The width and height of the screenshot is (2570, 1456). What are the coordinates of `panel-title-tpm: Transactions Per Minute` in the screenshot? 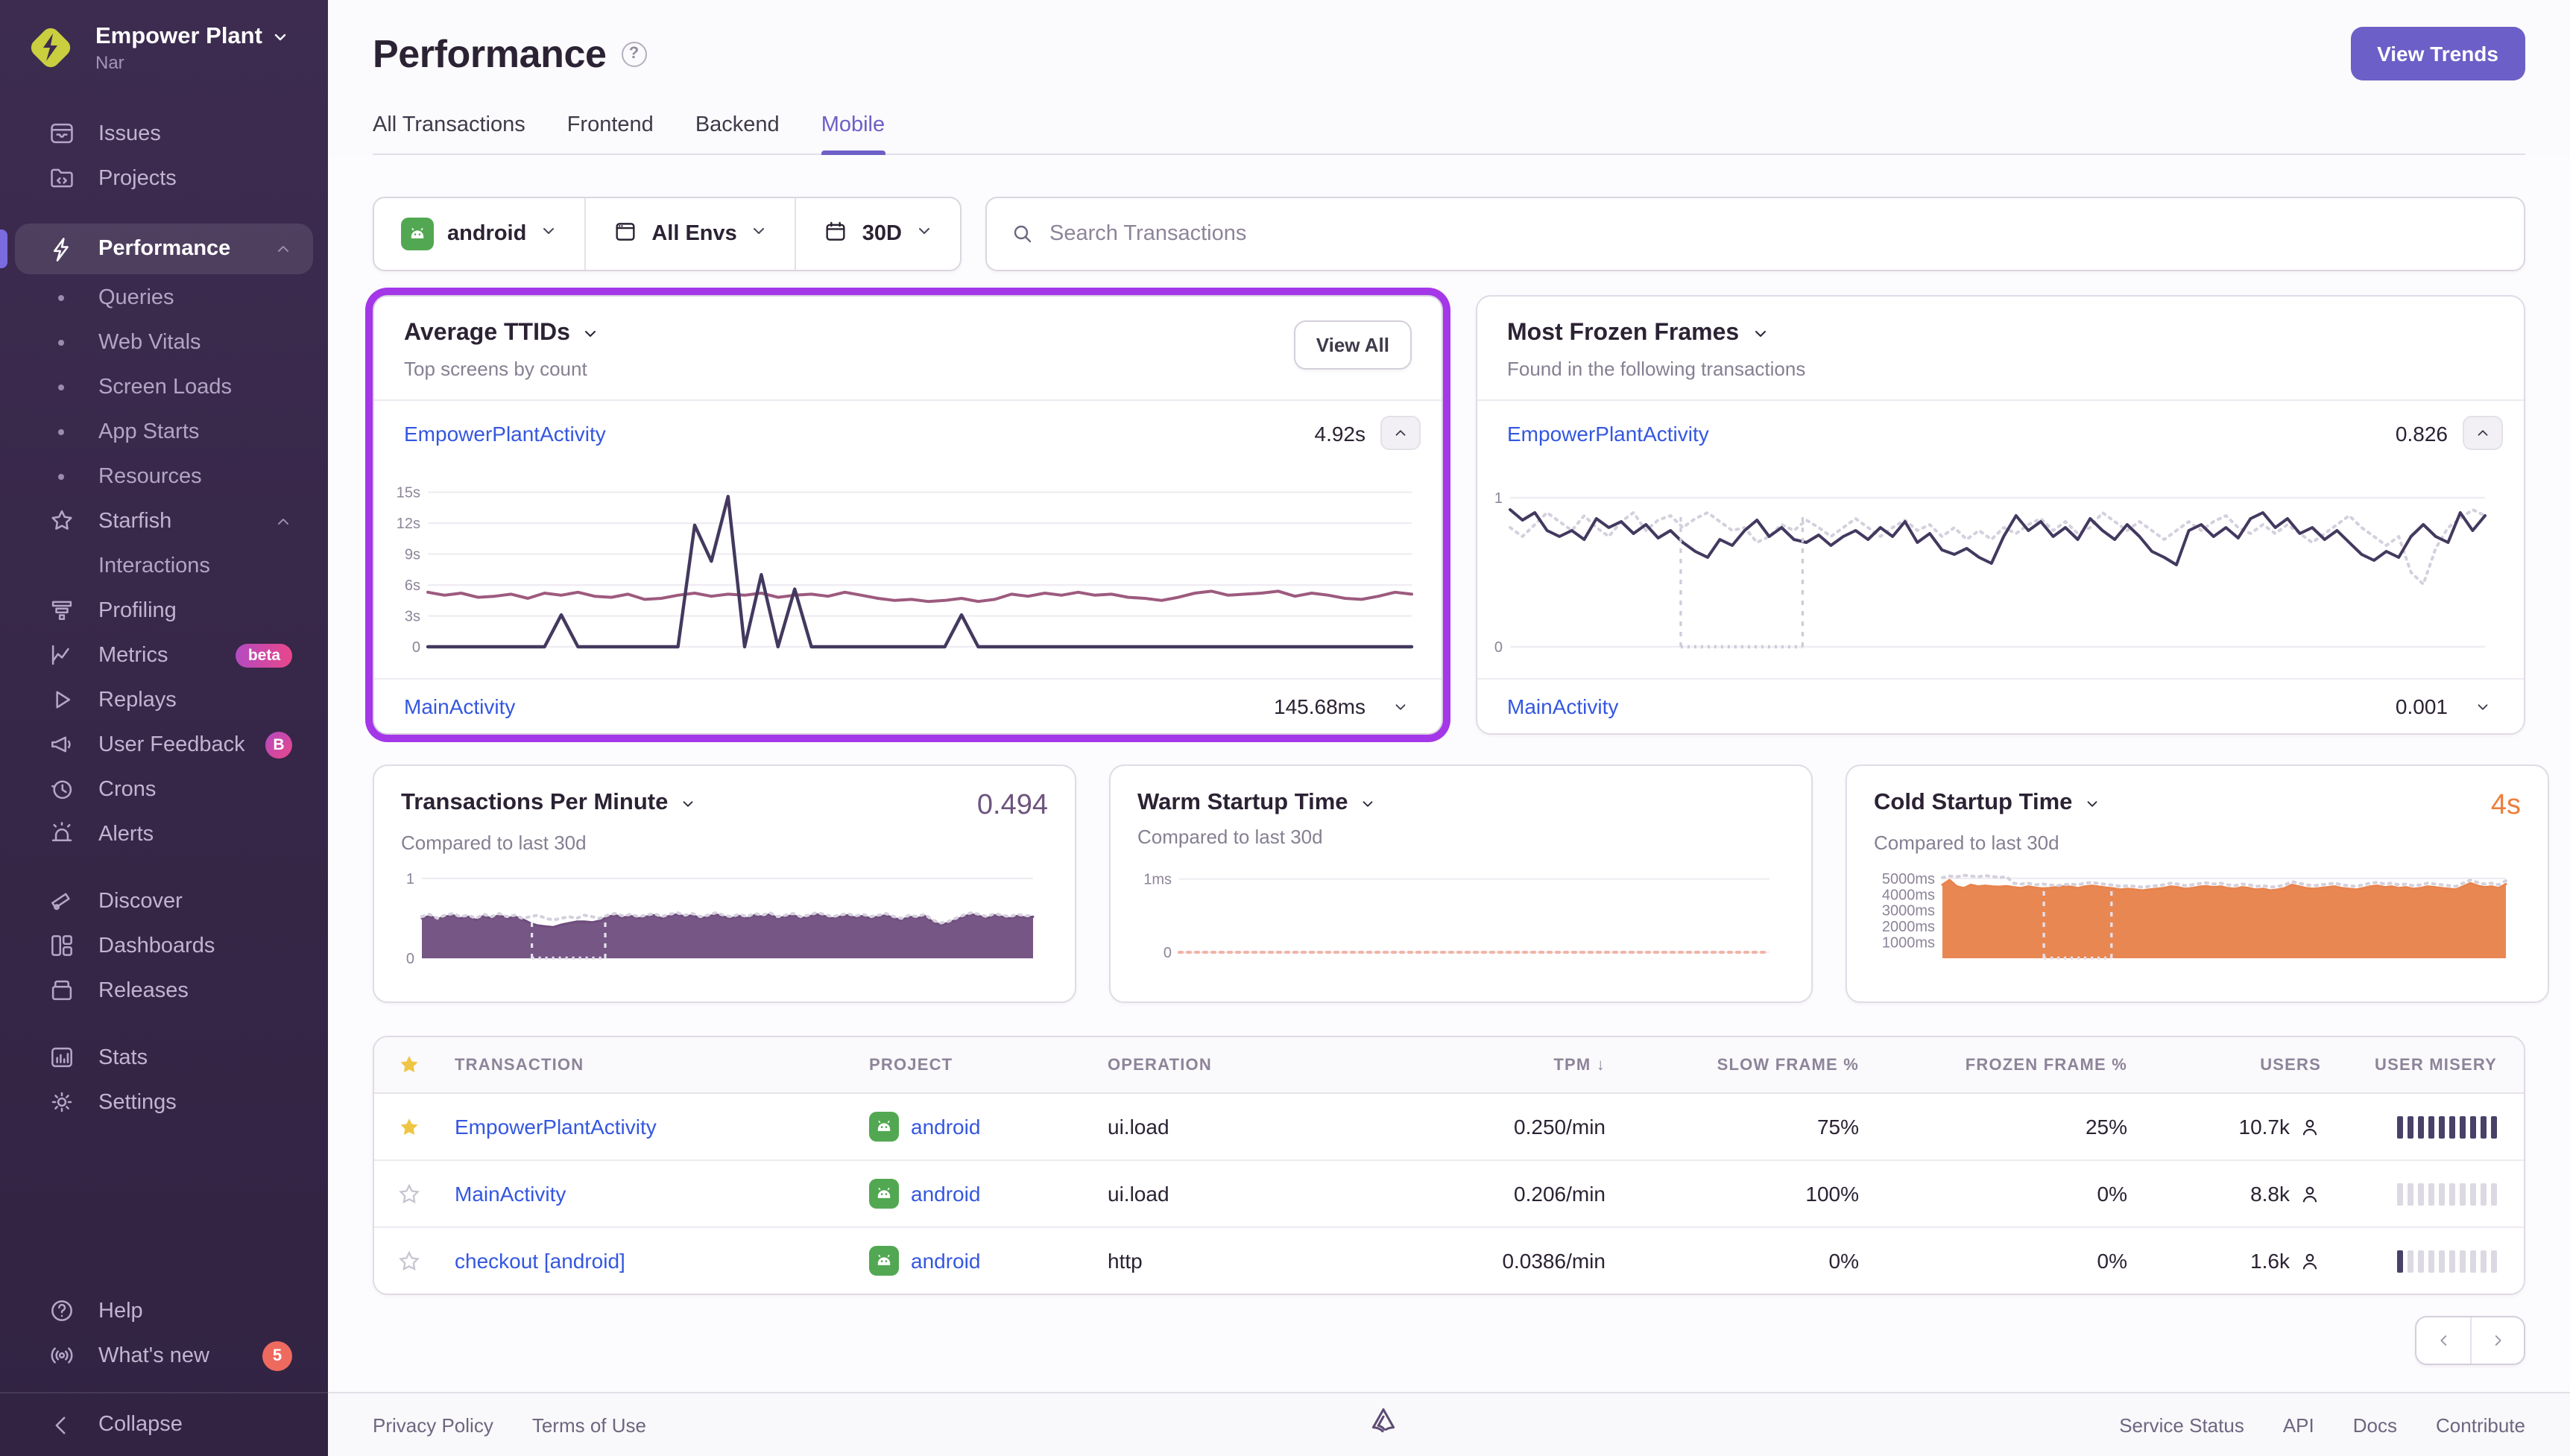 It's located at (548, 803).